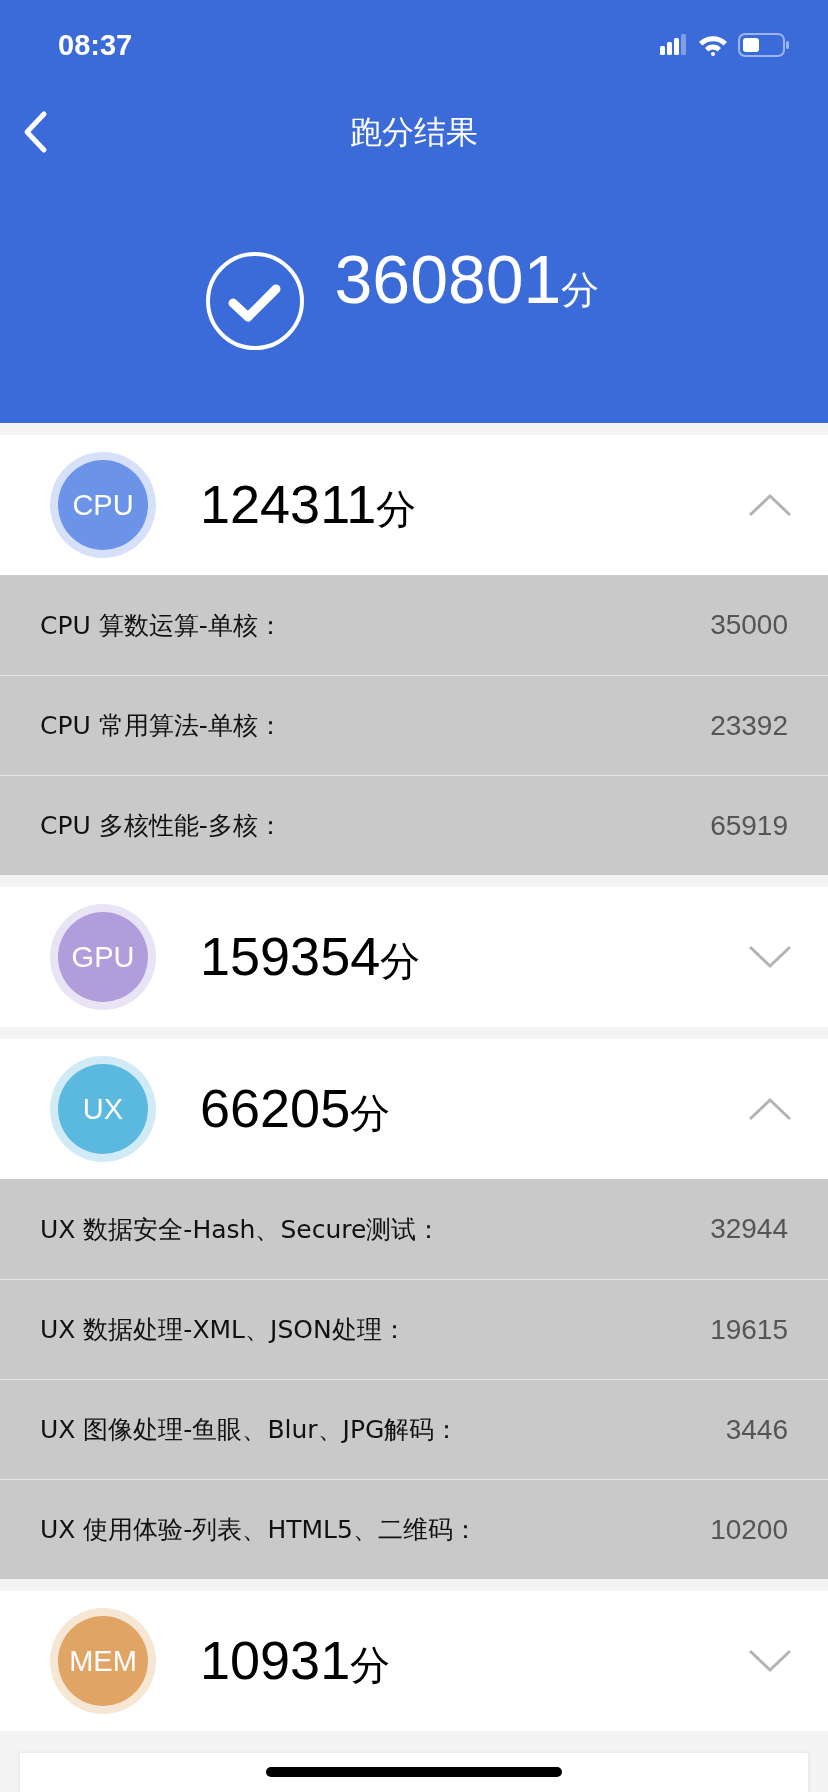 The width and height of the screenshot is (828, 1792). I want to click on test-label: UX 数据处理-XML、JSON处理：, so click(223, 1330).